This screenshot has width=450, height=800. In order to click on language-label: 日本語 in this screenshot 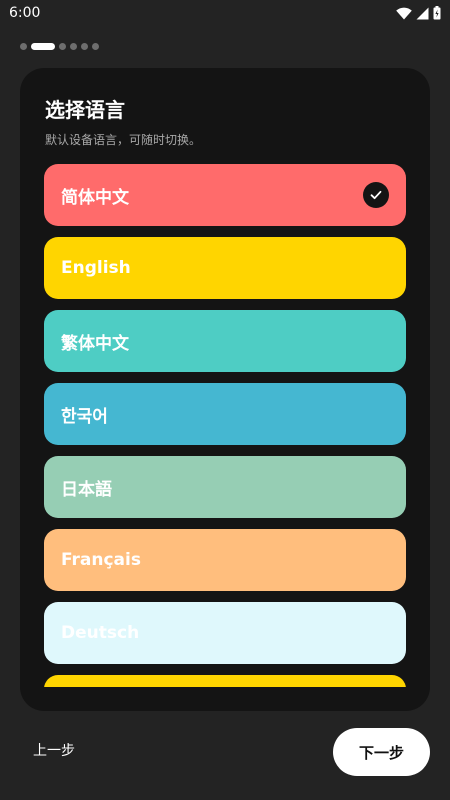, I will do `click(86, 489)`.